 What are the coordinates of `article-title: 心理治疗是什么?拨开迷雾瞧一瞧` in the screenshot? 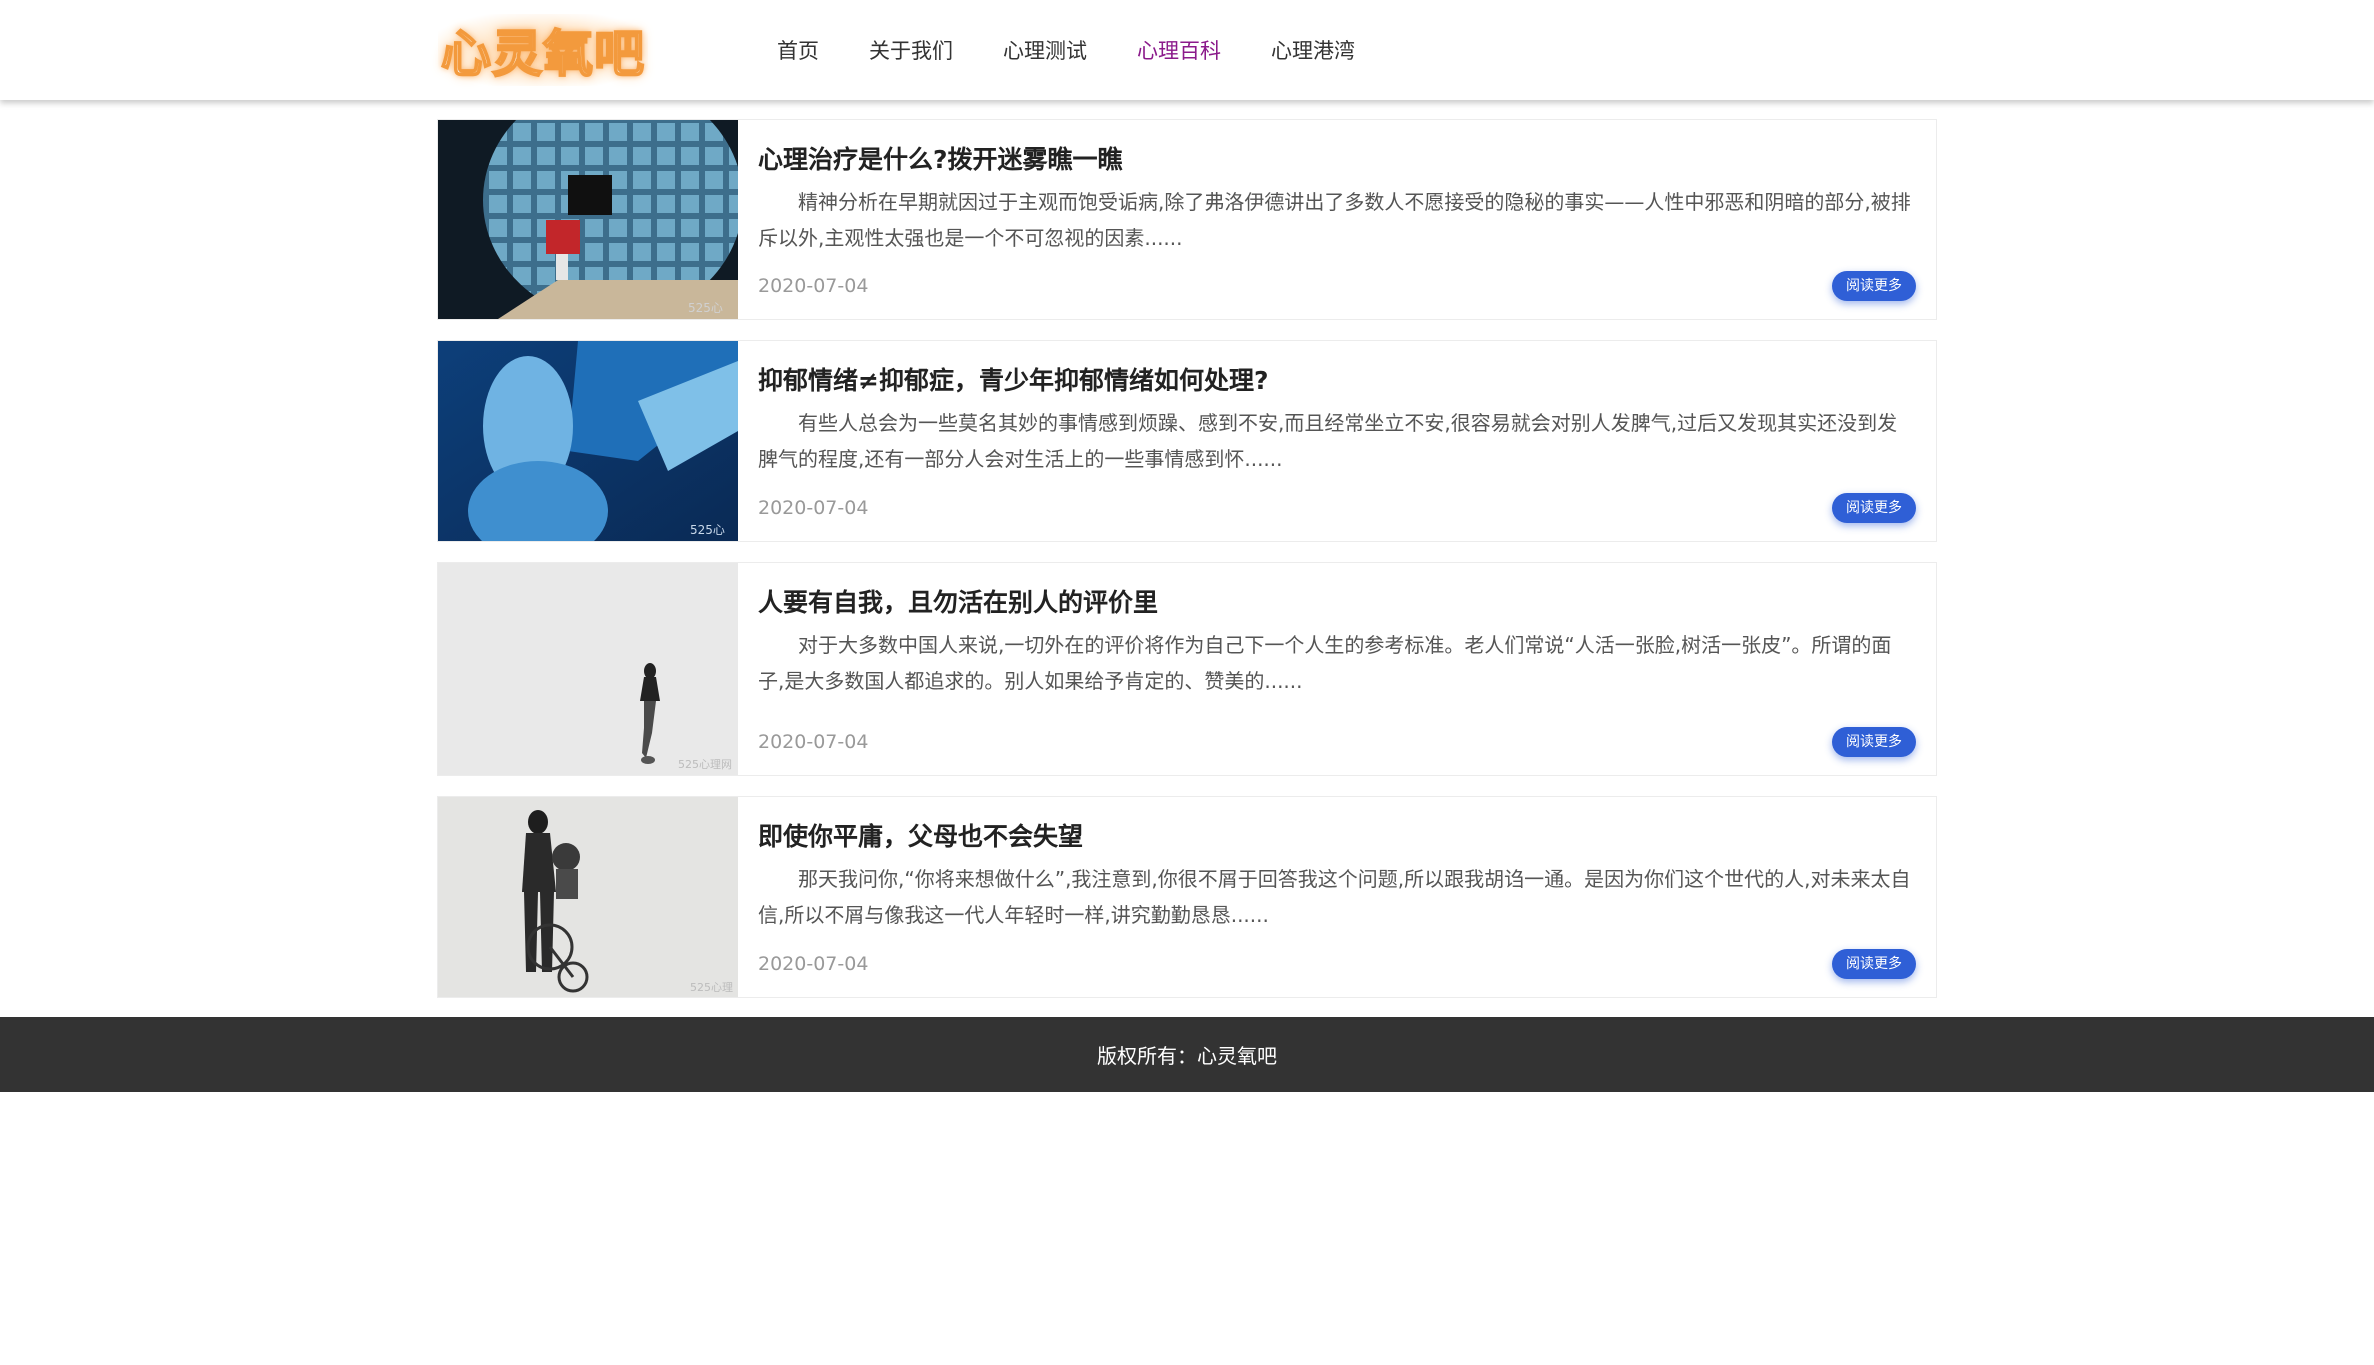 It's located at (940, 158).